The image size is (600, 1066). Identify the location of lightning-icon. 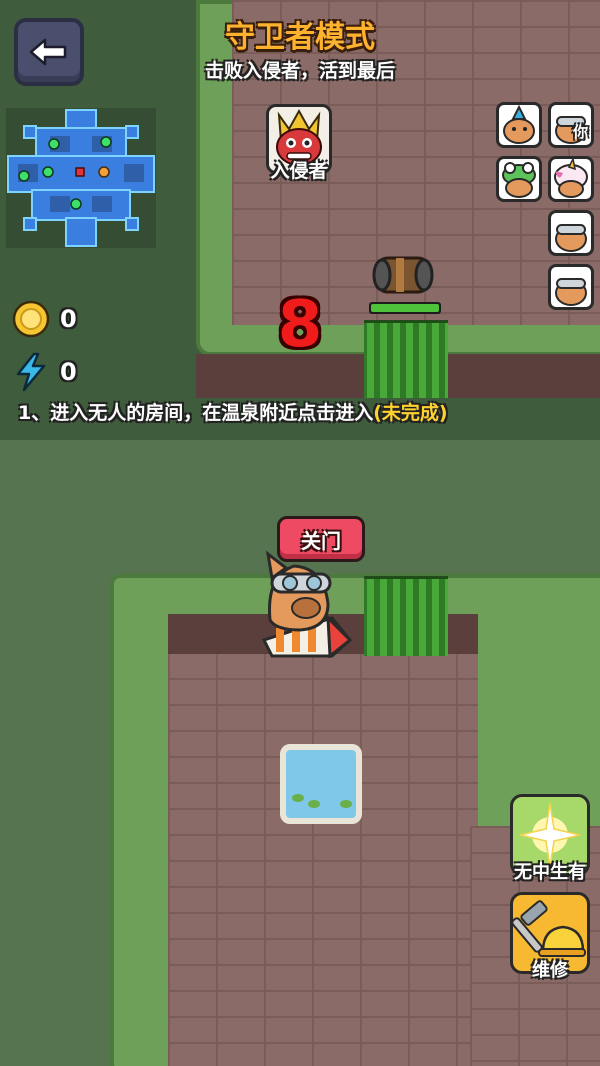
(31, 372).